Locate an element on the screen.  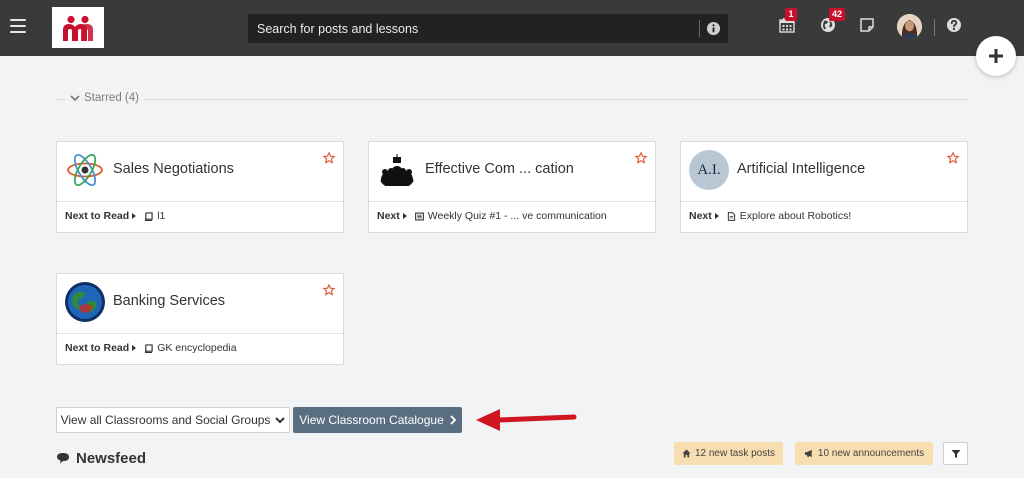
chevron-right-icon is located at coordinates (453, 420).